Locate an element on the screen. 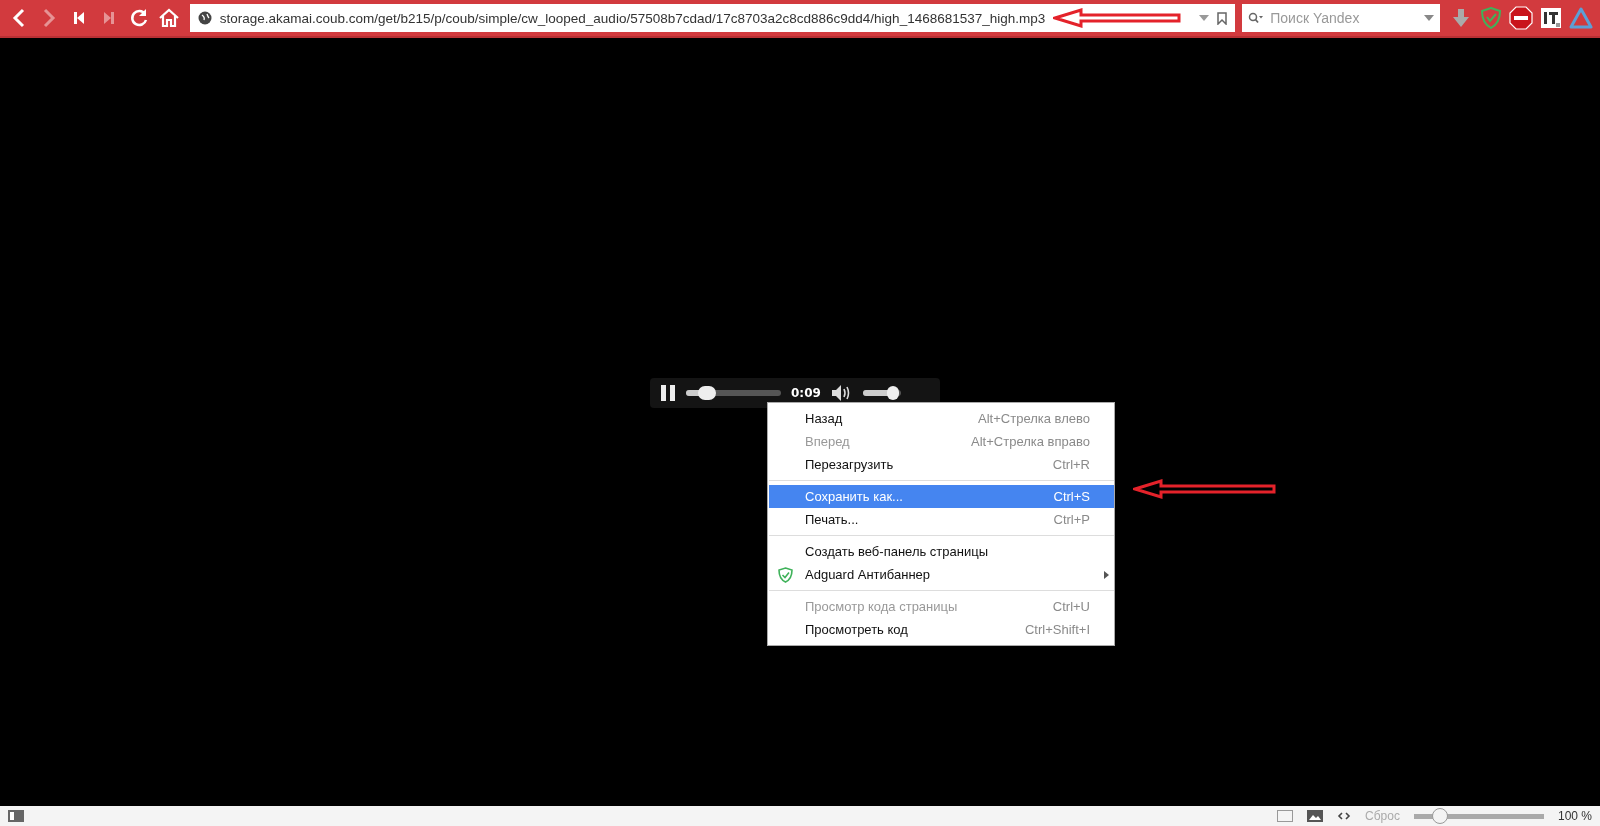 This screenshot has height=826, width=1600. code-icon is located at coordinates (1344, 816).